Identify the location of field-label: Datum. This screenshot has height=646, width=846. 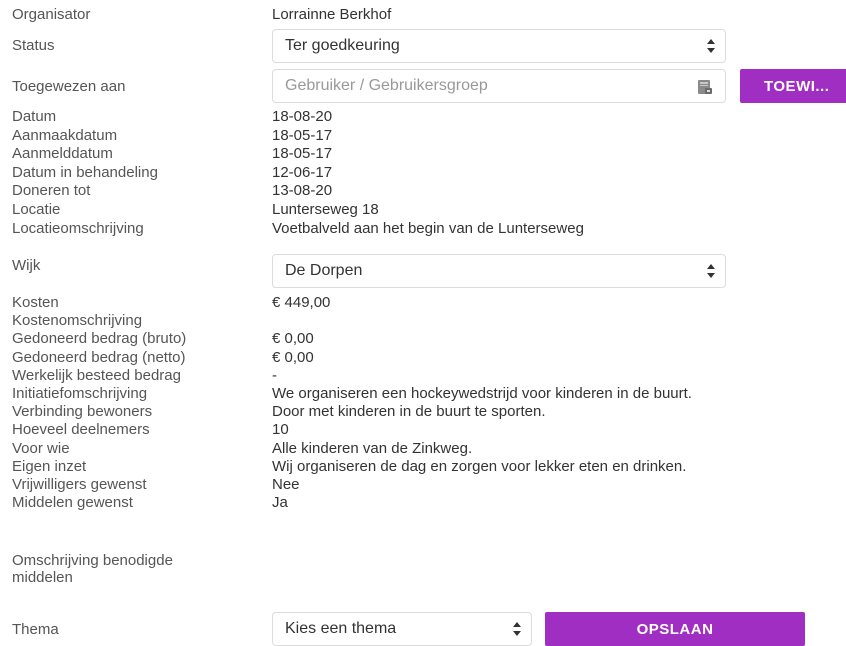
(34, 116).